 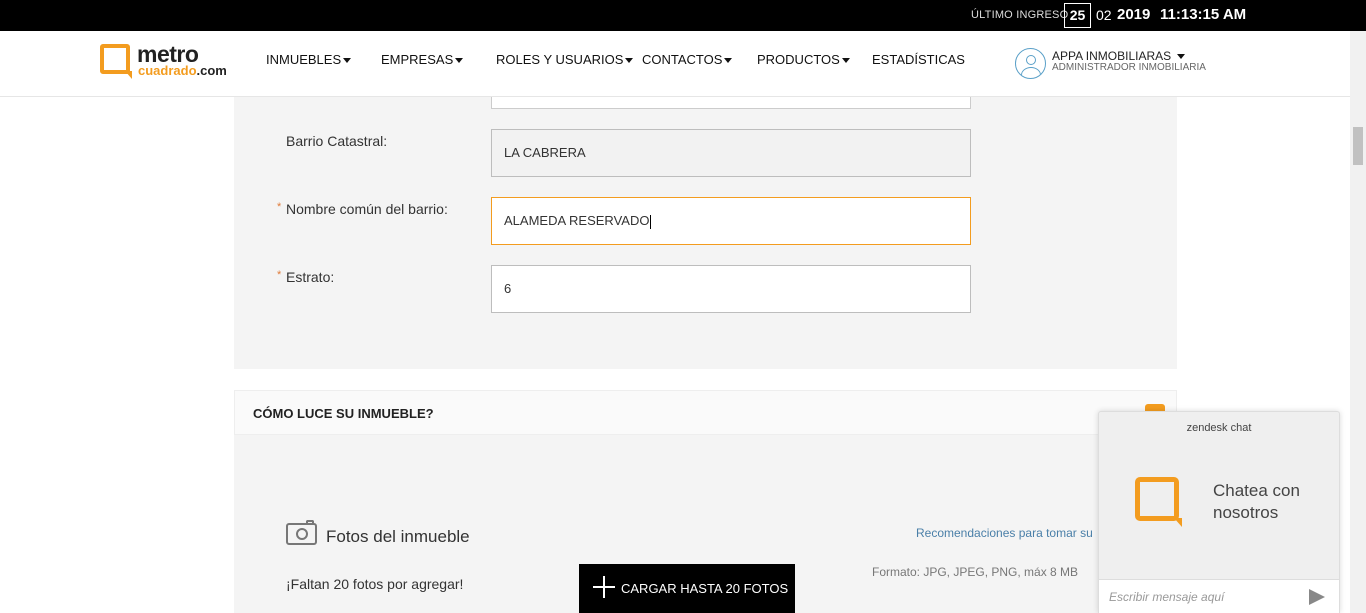 I want to click on chat-input-placeholder: Escribir mensaje aquí, so click(x=1167, y=597).